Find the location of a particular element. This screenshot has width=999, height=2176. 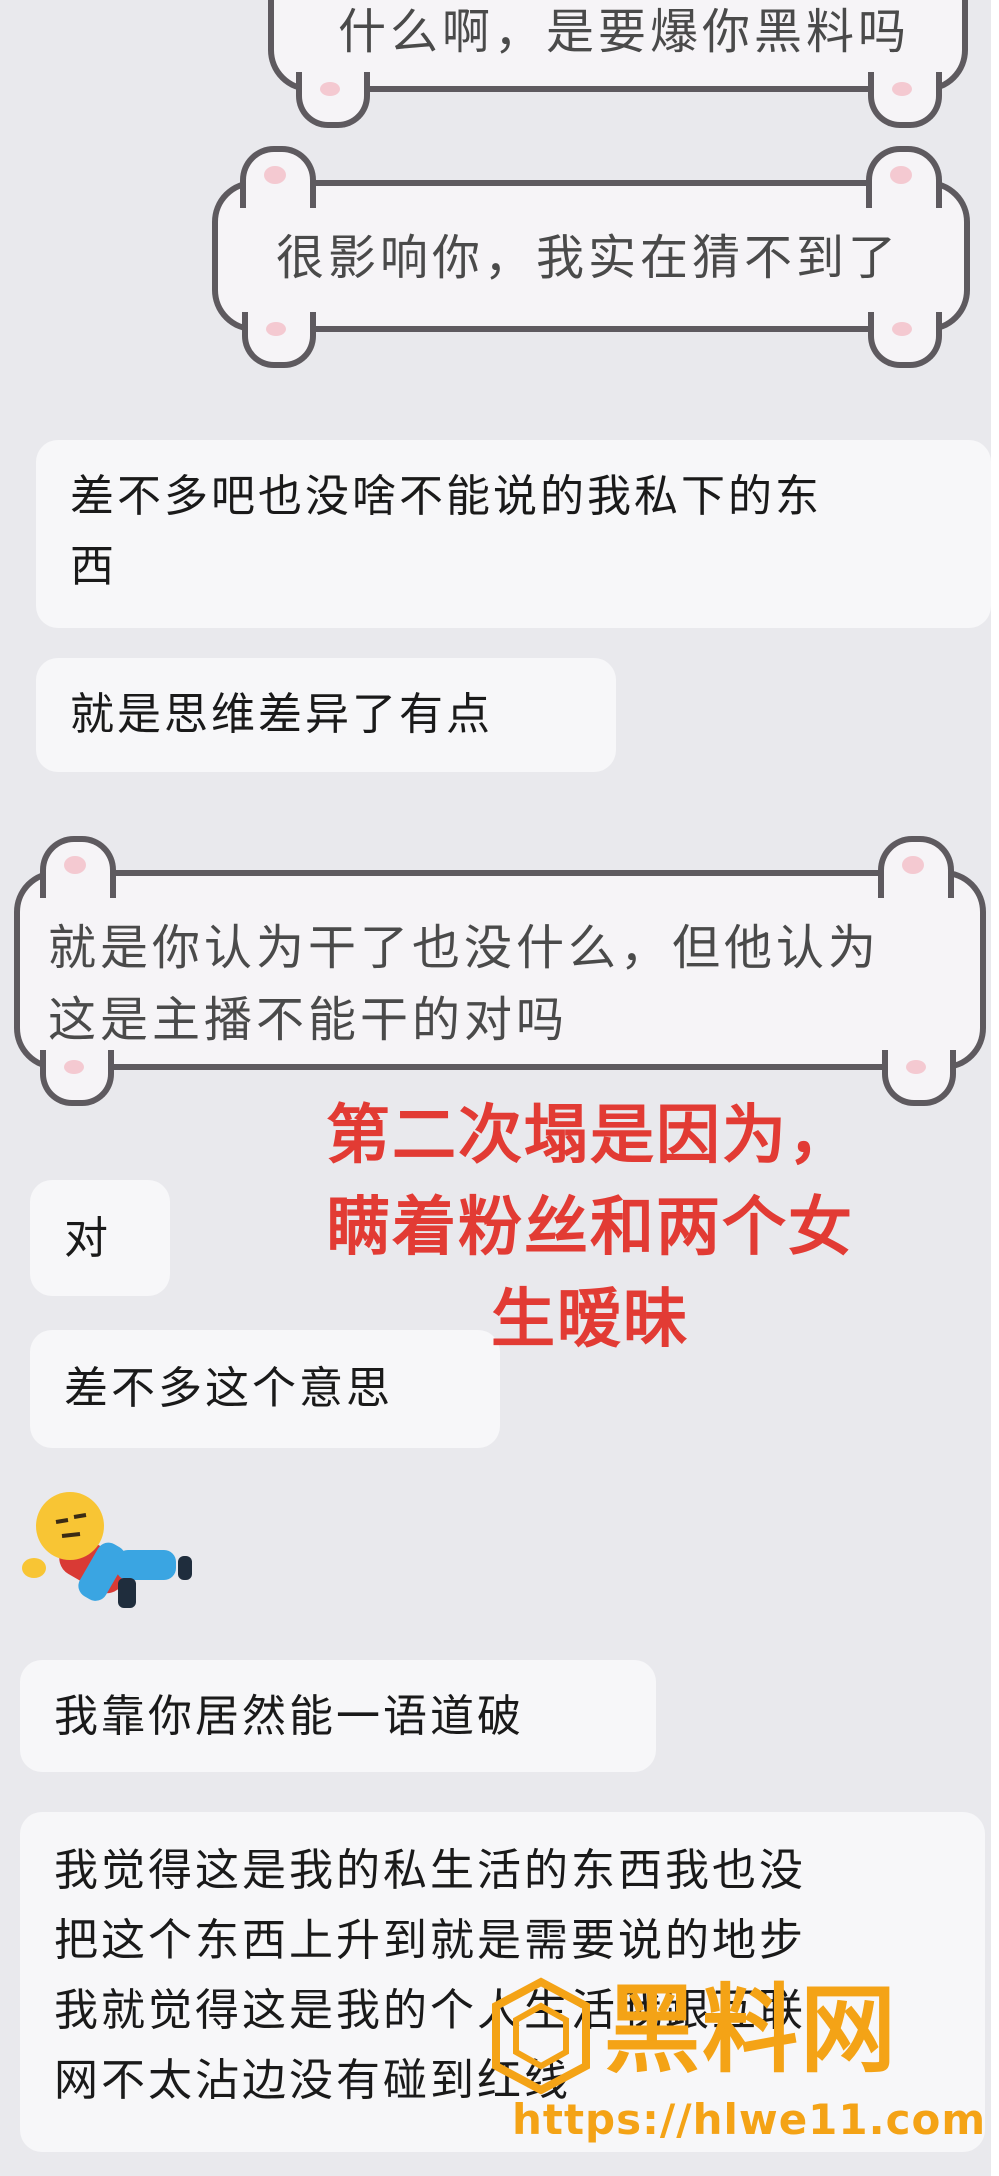

message-text: 什么啊，是要爆你黑料吗 is located at coordinates (624, 32).